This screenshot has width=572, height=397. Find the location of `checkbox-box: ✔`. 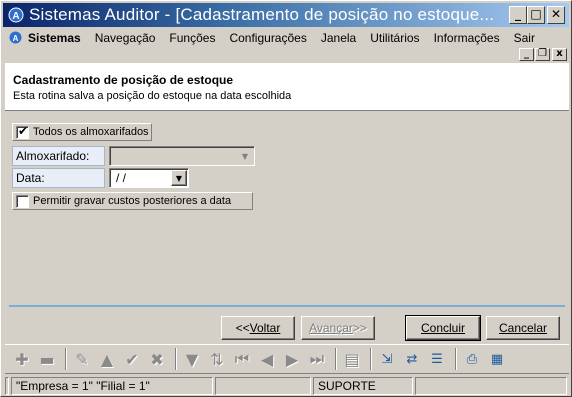

checkbox-box: ✔ is located at coordinates (22, 131).